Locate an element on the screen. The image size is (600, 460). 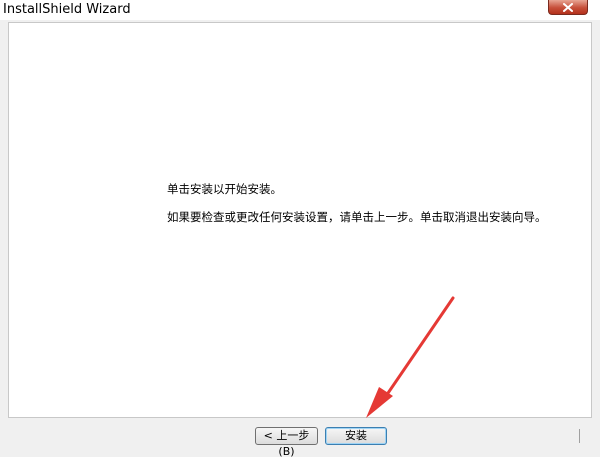
back-button: < 上一步(B) is located at coordinates (286, 442).